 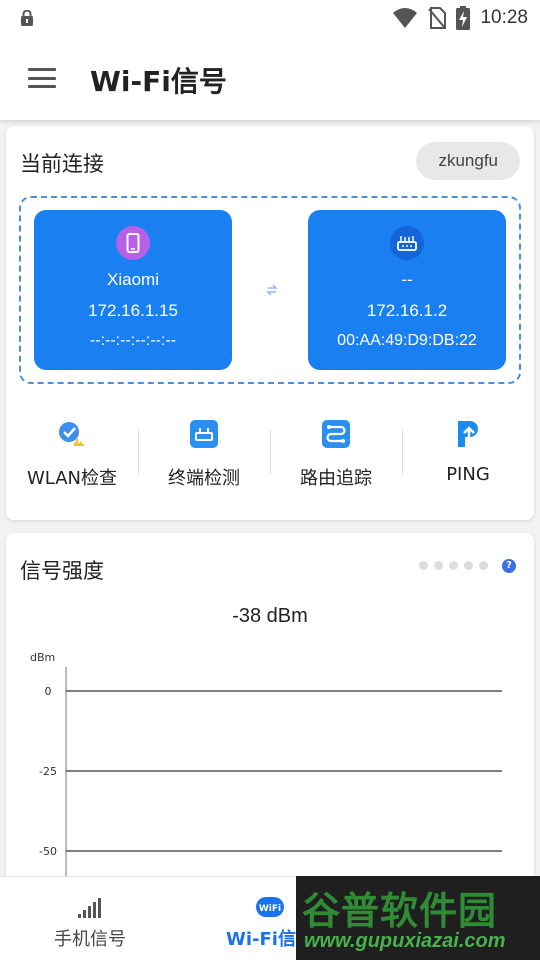 What do you see at coordinates (48, 691) in the screenshot?
I see `chart-y-tick-label: 0` at bounding box center [48, 691].